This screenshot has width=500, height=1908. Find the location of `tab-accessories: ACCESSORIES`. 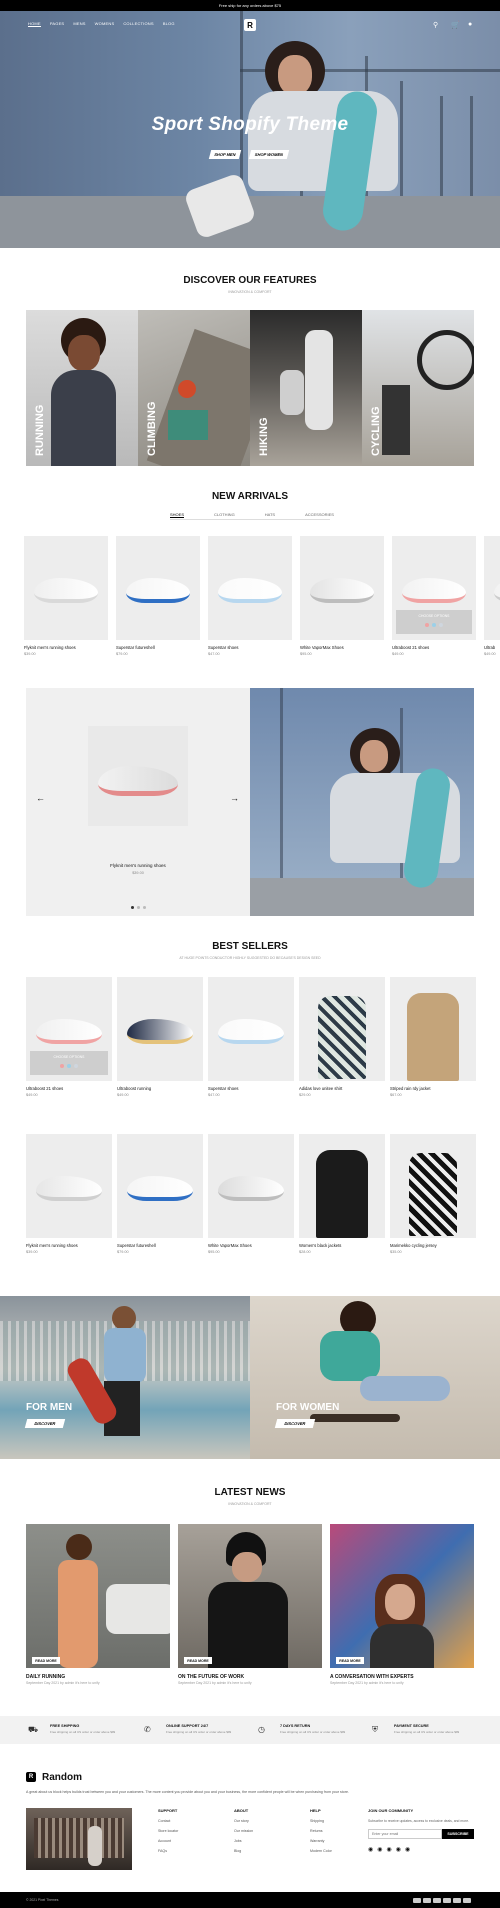

tab-accessories: ACCESSORIES is located at coordinates (319, 515).